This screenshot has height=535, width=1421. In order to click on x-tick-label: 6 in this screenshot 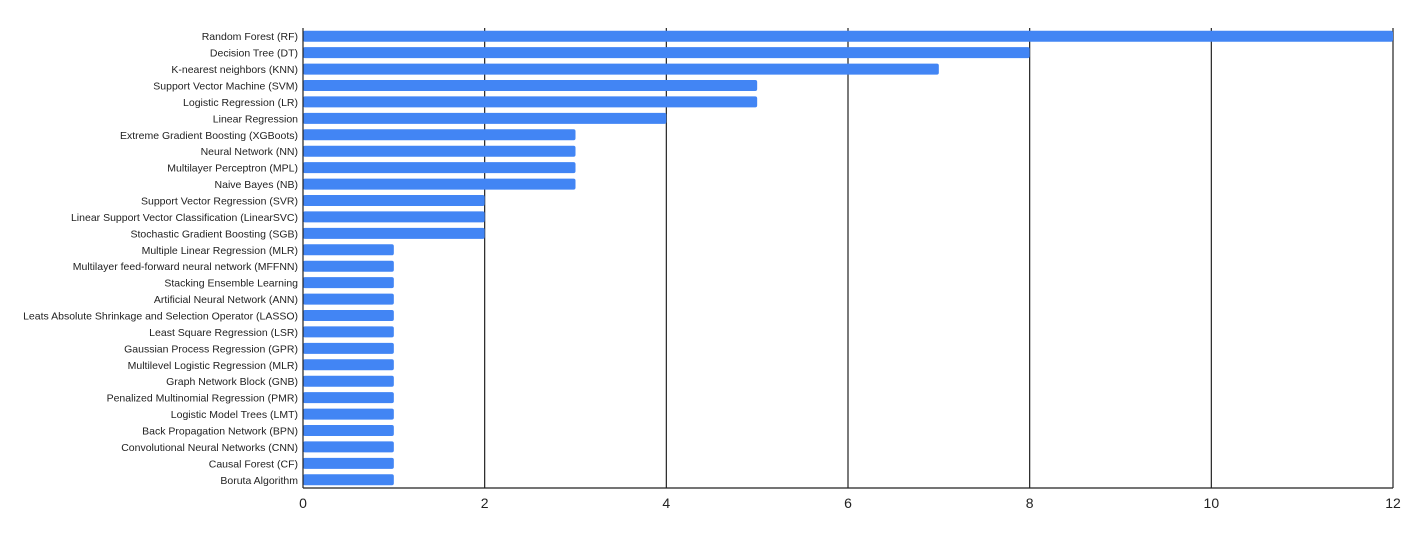, I will do `click(848, 503)`.